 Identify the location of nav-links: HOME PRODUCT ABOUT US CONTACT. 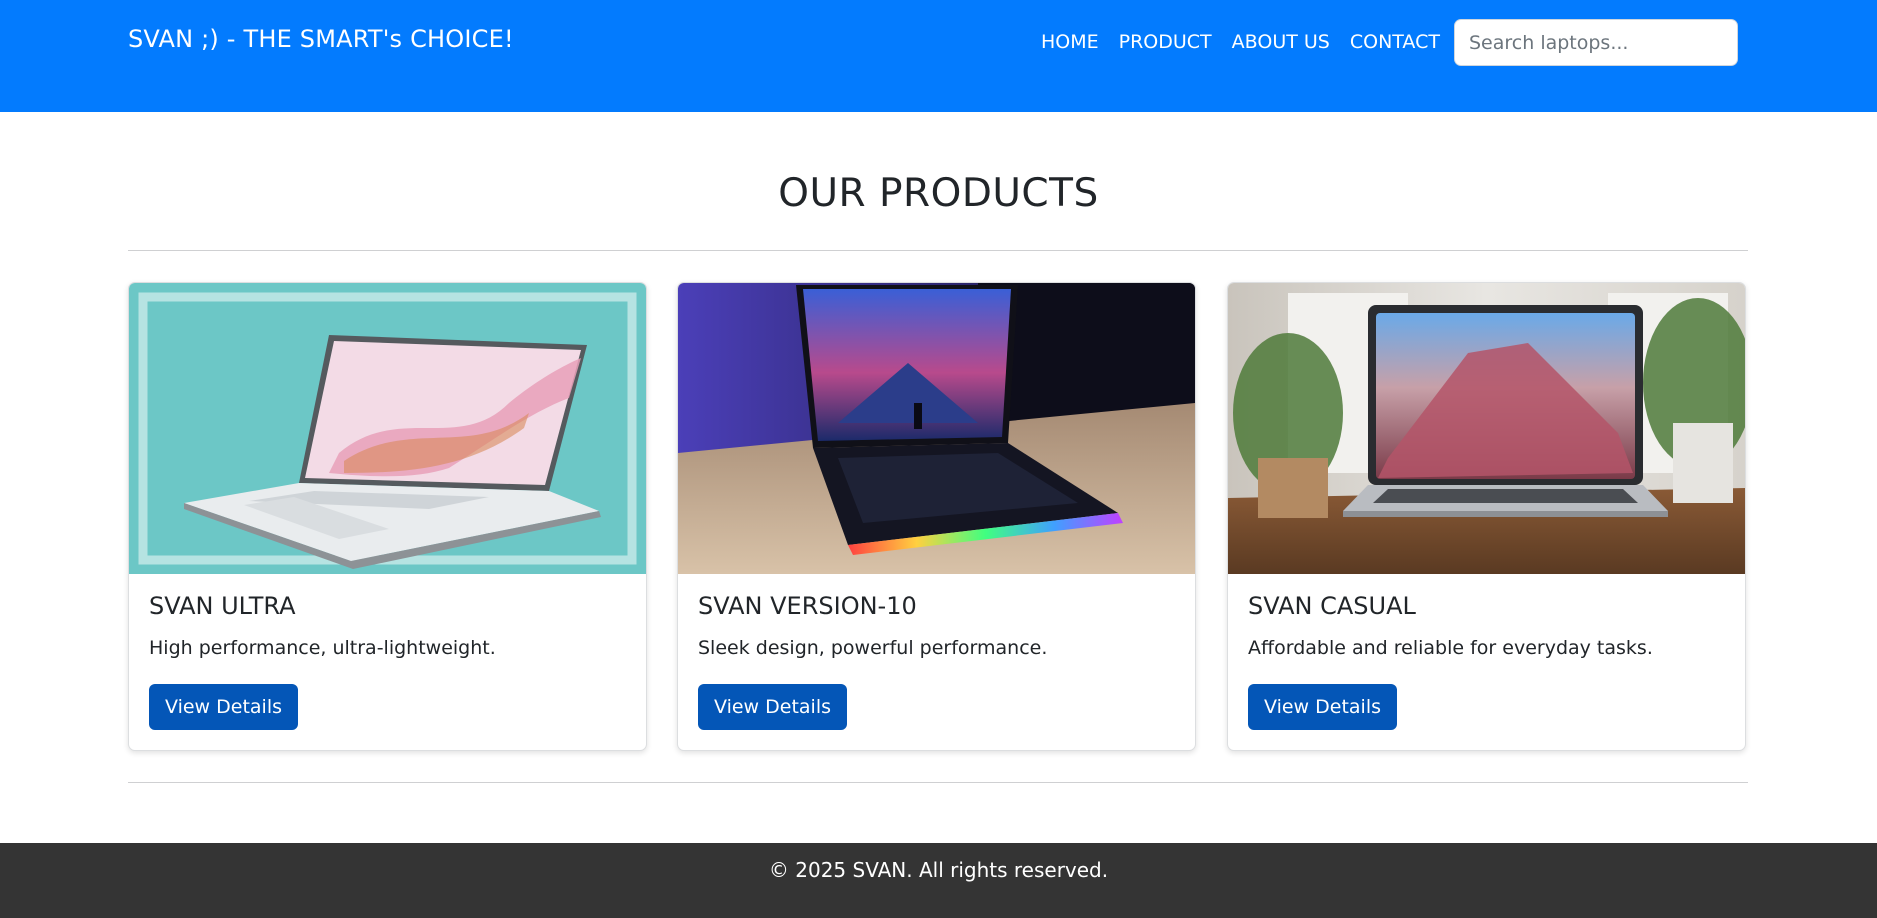
(1240, 42).